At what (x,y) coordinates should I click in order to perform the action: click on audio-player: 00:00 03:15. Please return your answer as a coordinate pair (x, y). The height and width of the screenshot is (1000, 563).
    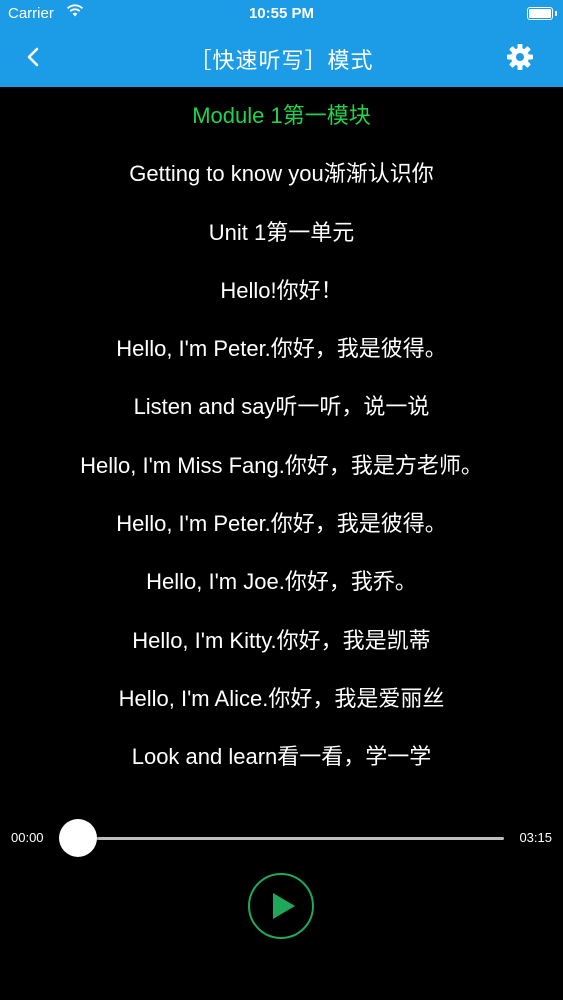
    Looking at the image, I should click on (281, 840).